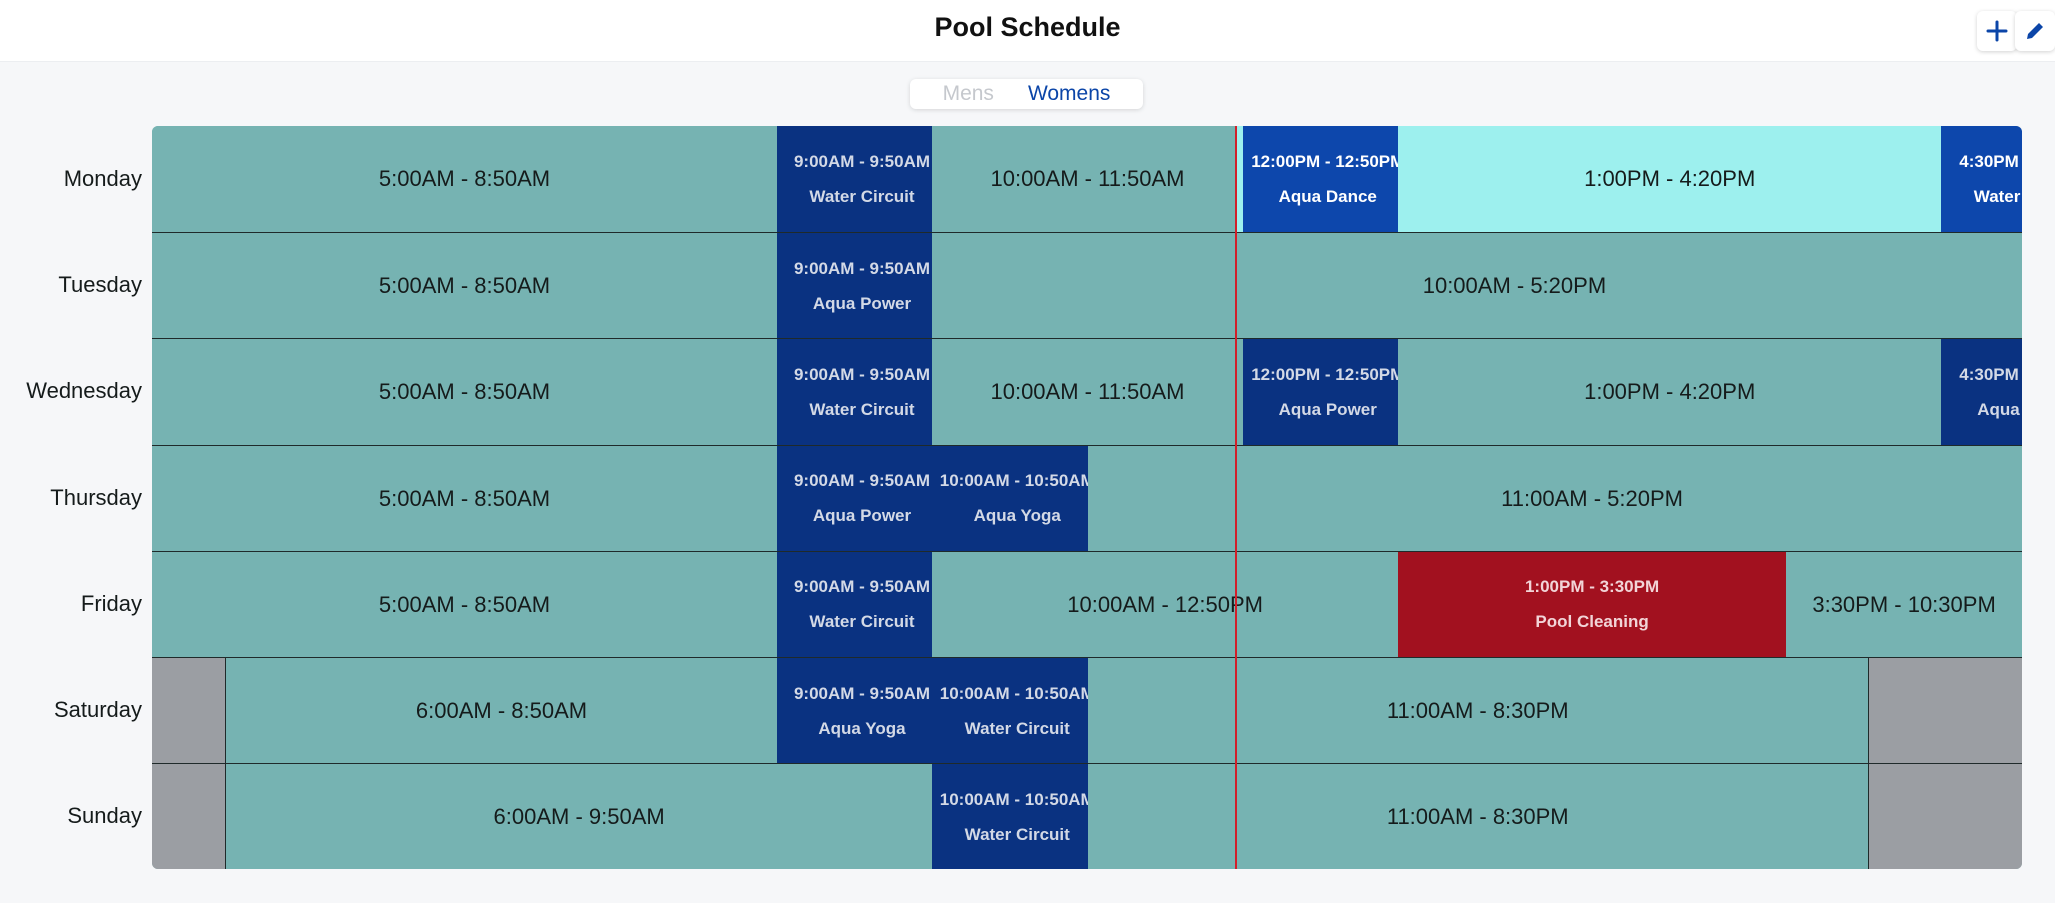  Describe the element at coordinates (1592, 622) in the screenshot. I see `class-name: Pool Cleaning` at that location.